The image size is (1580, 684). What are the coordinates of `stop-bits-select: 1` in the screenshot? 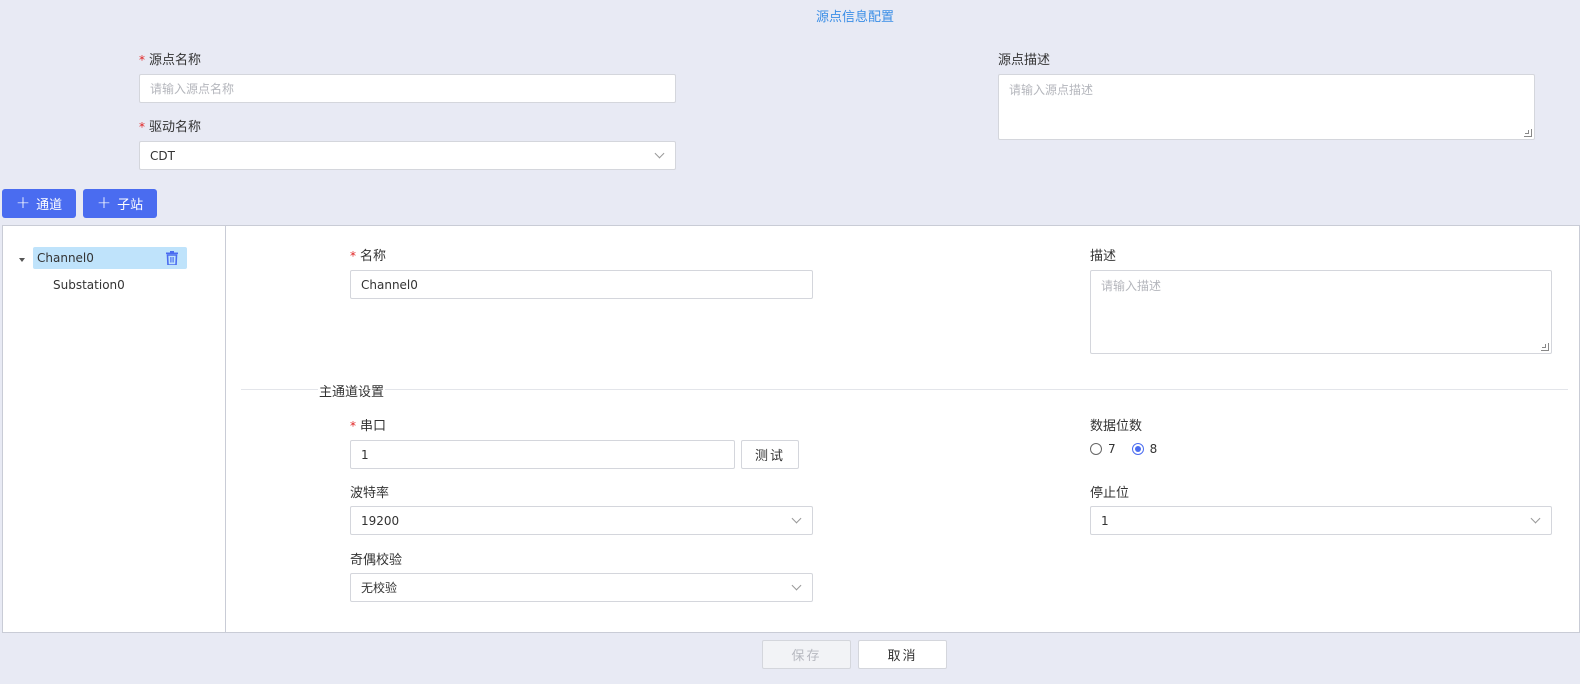 It's located at (1321, 520).